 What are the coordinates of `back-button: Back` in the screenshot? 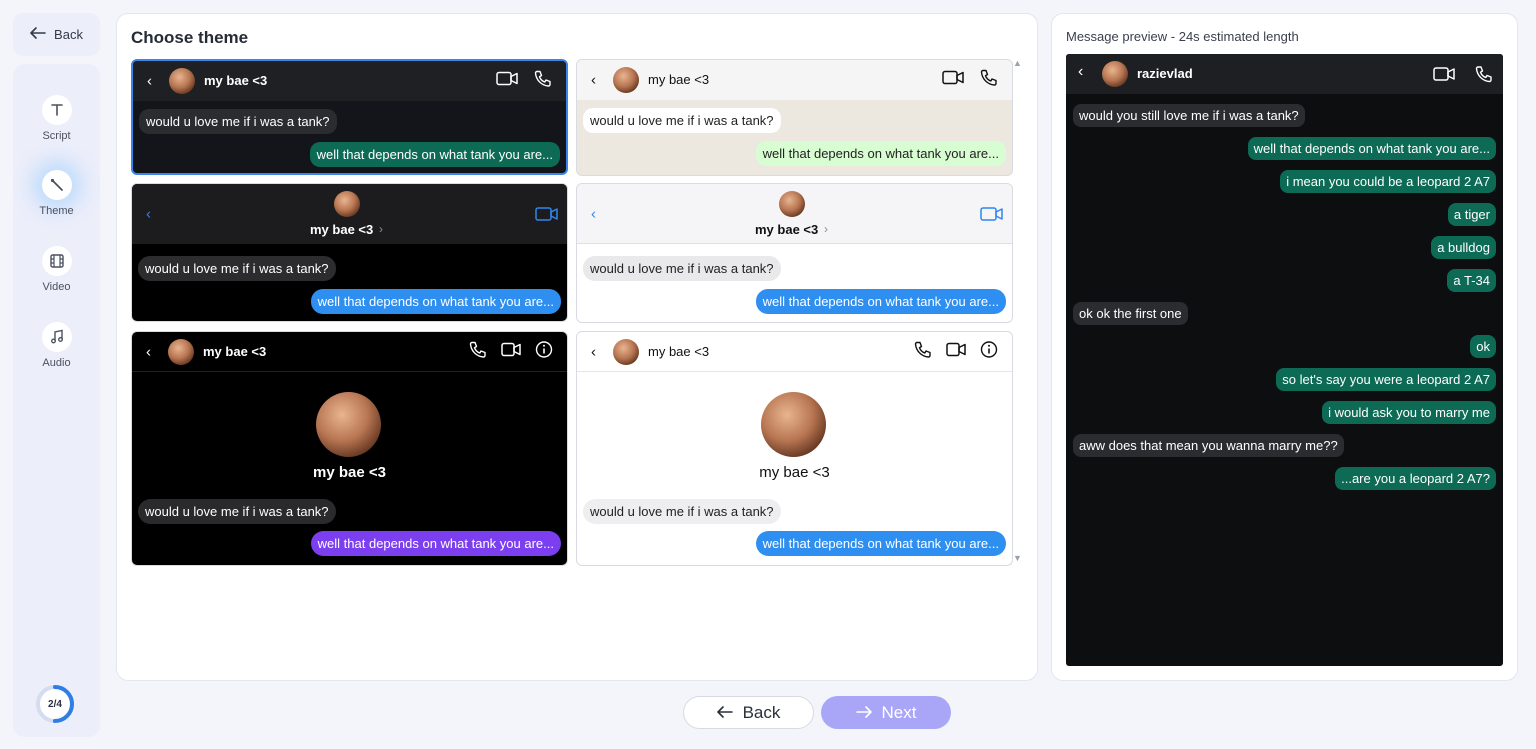 It's located at (748, 712).